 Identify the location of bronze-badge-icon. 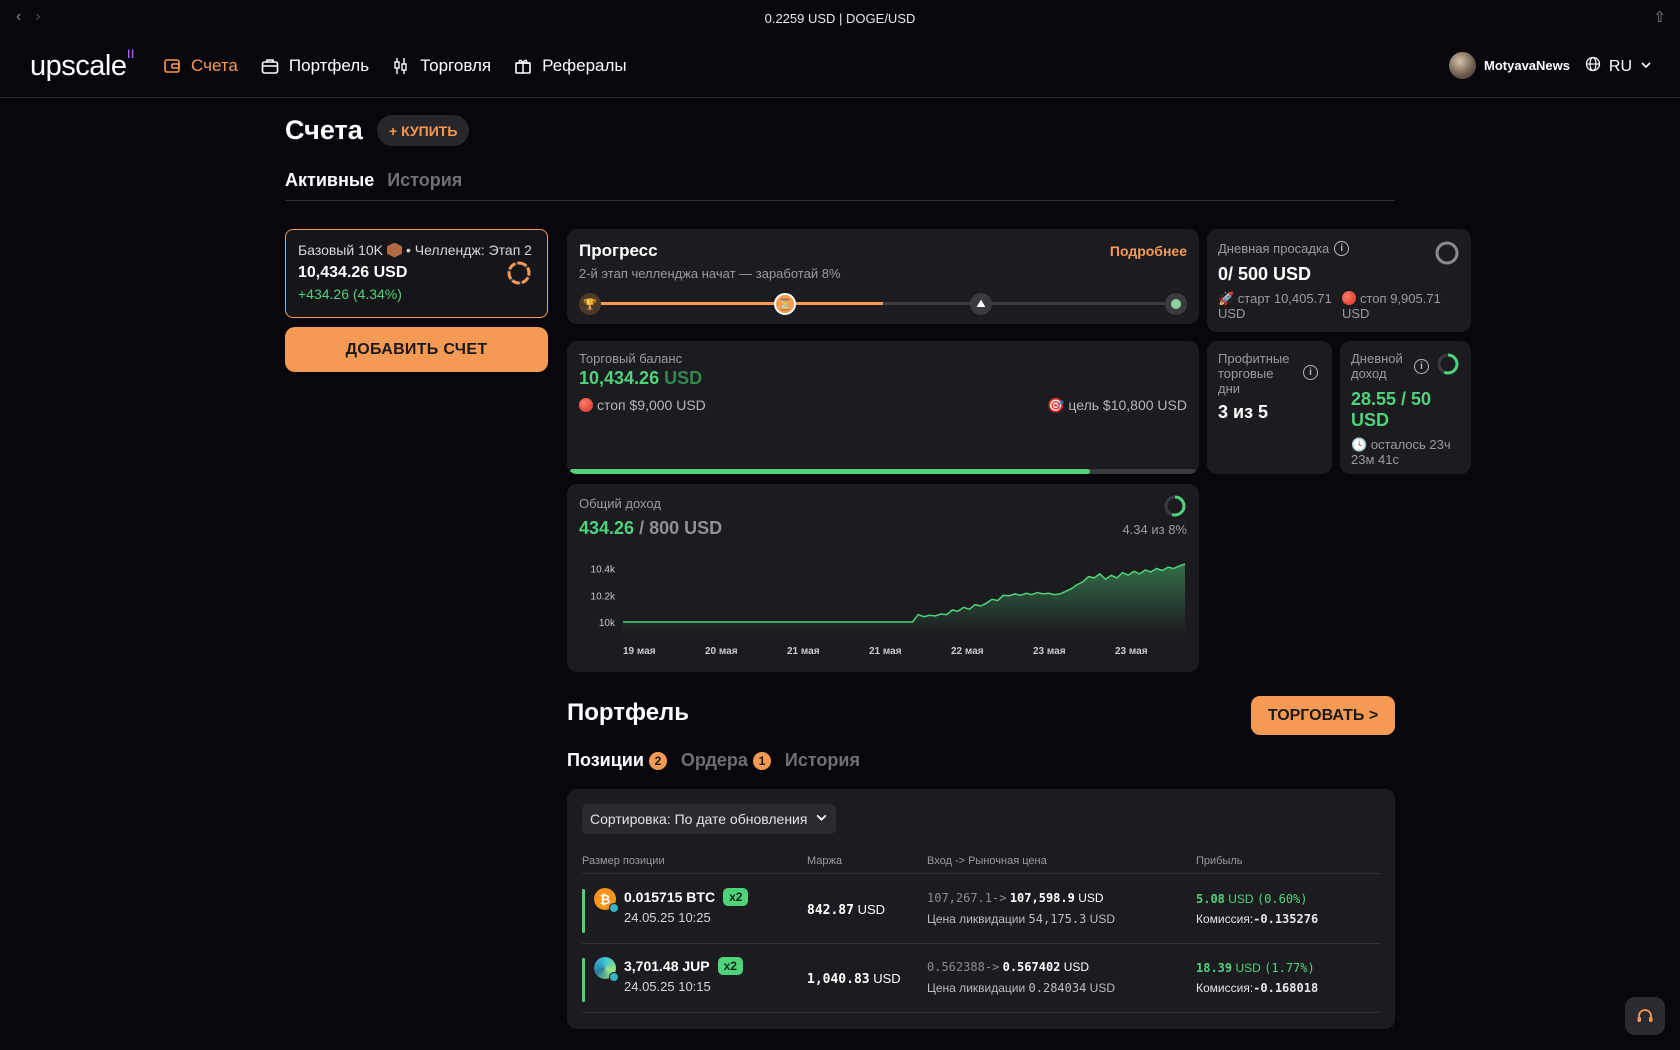
(394, 250).